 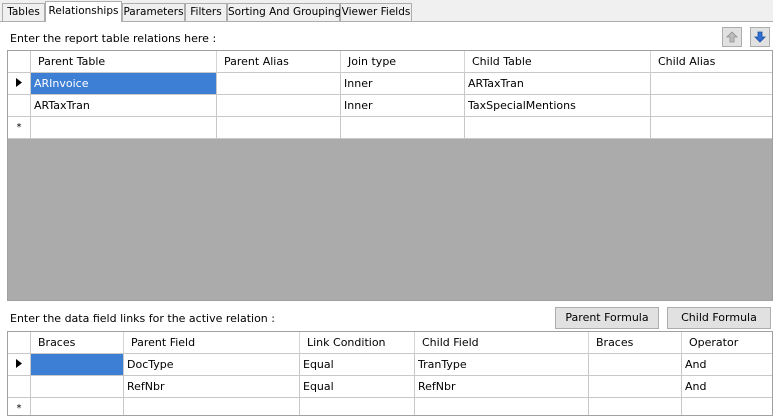 I want to click on arrow-down-icon, so click(x=760, y=37).